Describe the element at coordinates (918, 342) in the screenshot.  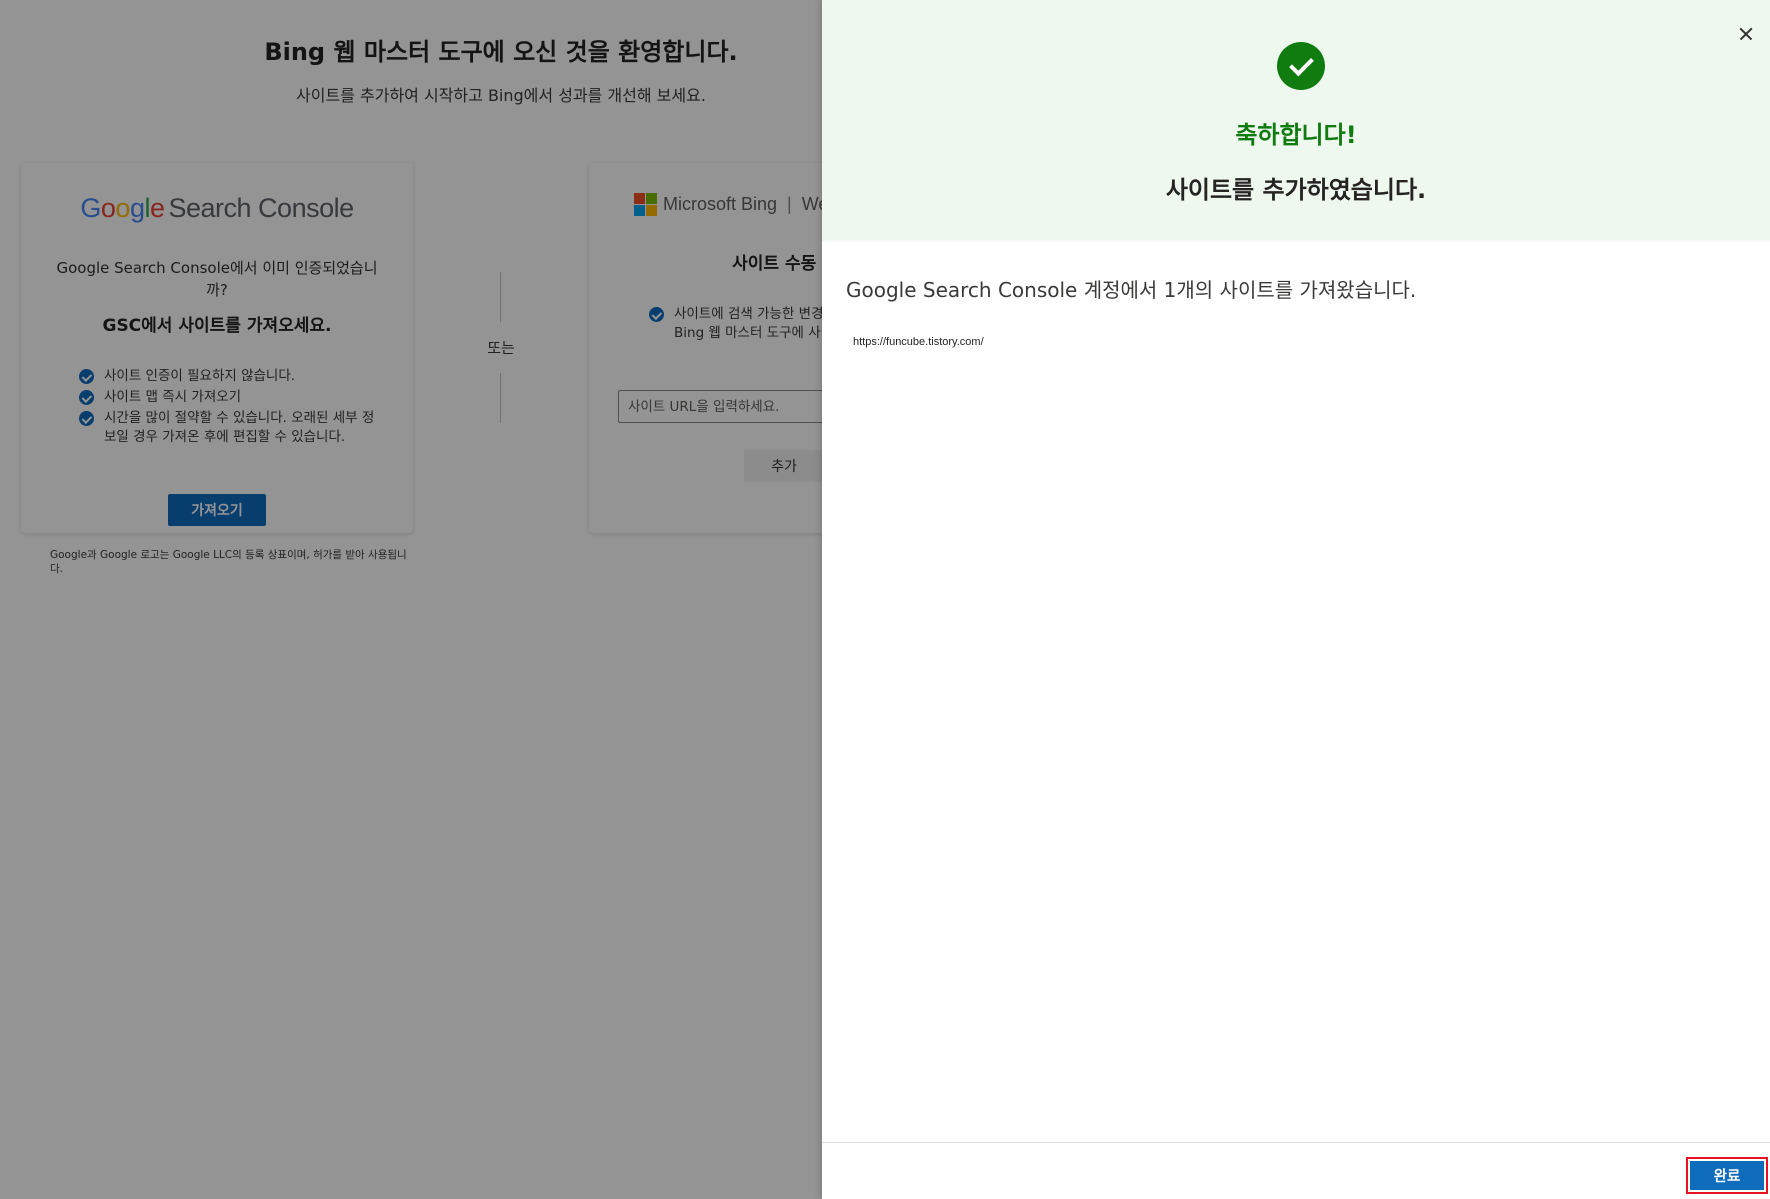
I see `imported-site-url: https://funcube.tistory.com/` at that location.